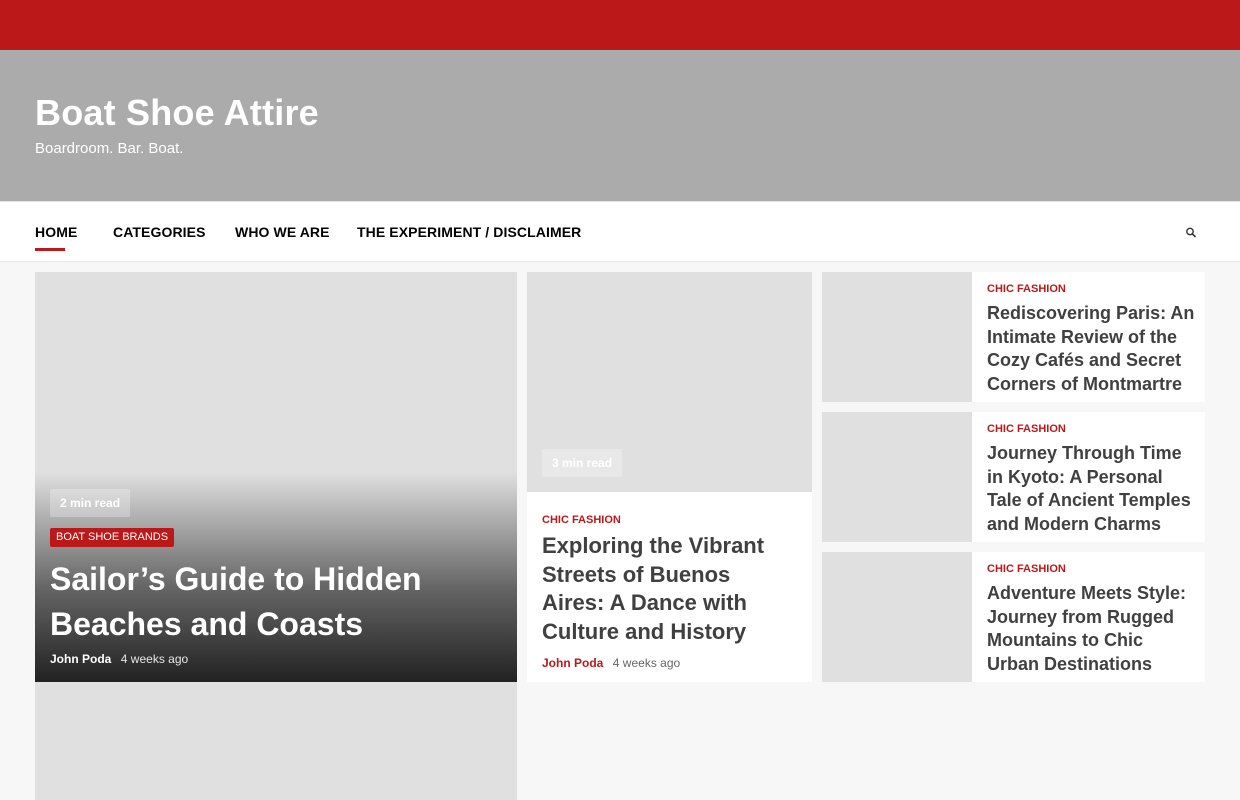 The image size is (1240, 800). Describe the element at coordinates (112, 537) in the screenshot. I see `category-tag: BOAT SHOE BRANDS` at that location.